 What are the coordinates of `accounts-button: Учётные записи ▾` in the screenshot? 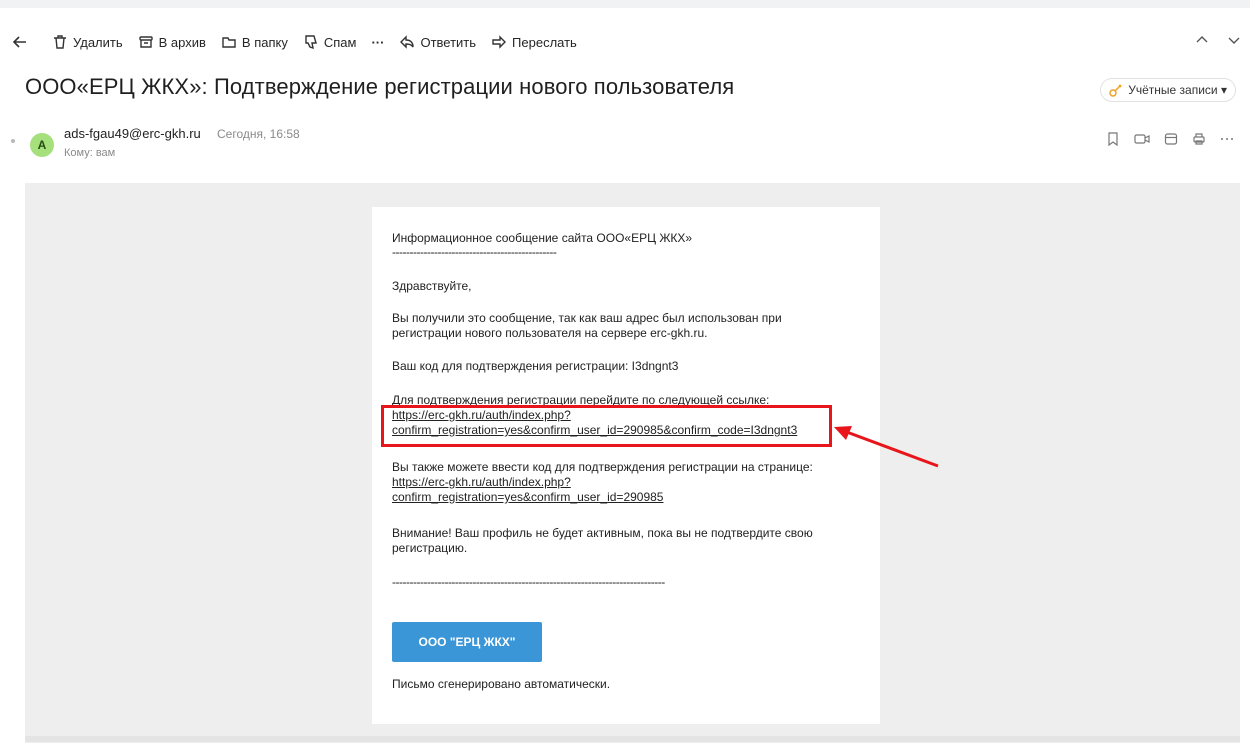 It's located at (1168, 90).